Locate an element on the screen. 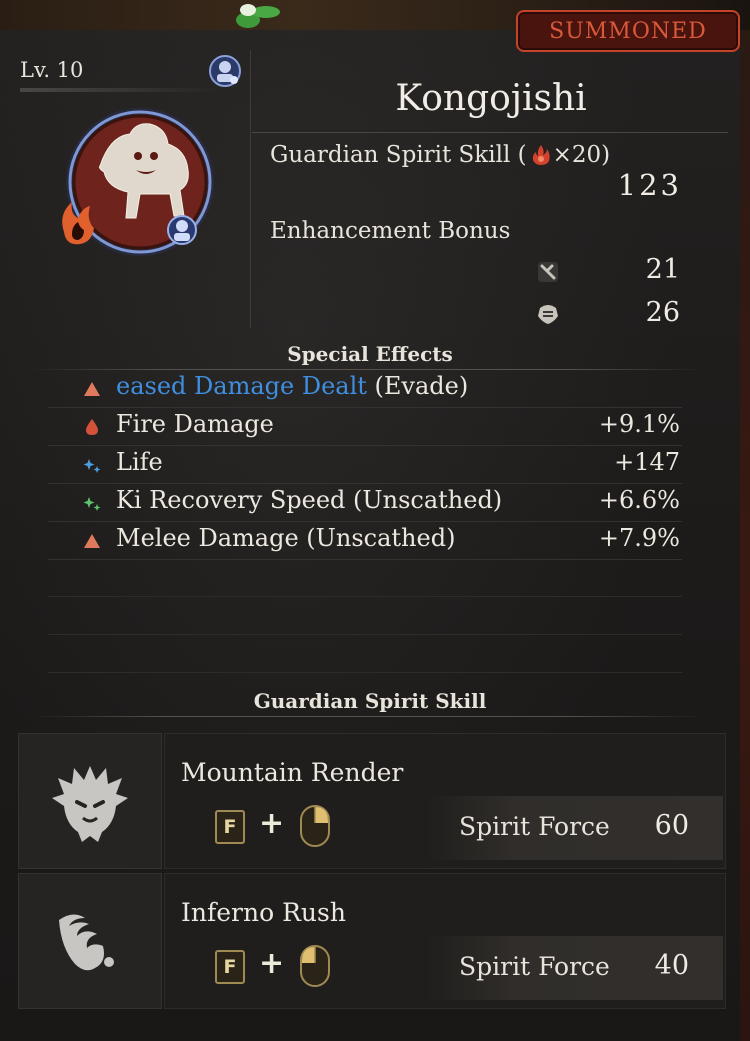 This screenshot has height=1041, width=750. mouse-left-click-icon is located at coordinates (315, 966).